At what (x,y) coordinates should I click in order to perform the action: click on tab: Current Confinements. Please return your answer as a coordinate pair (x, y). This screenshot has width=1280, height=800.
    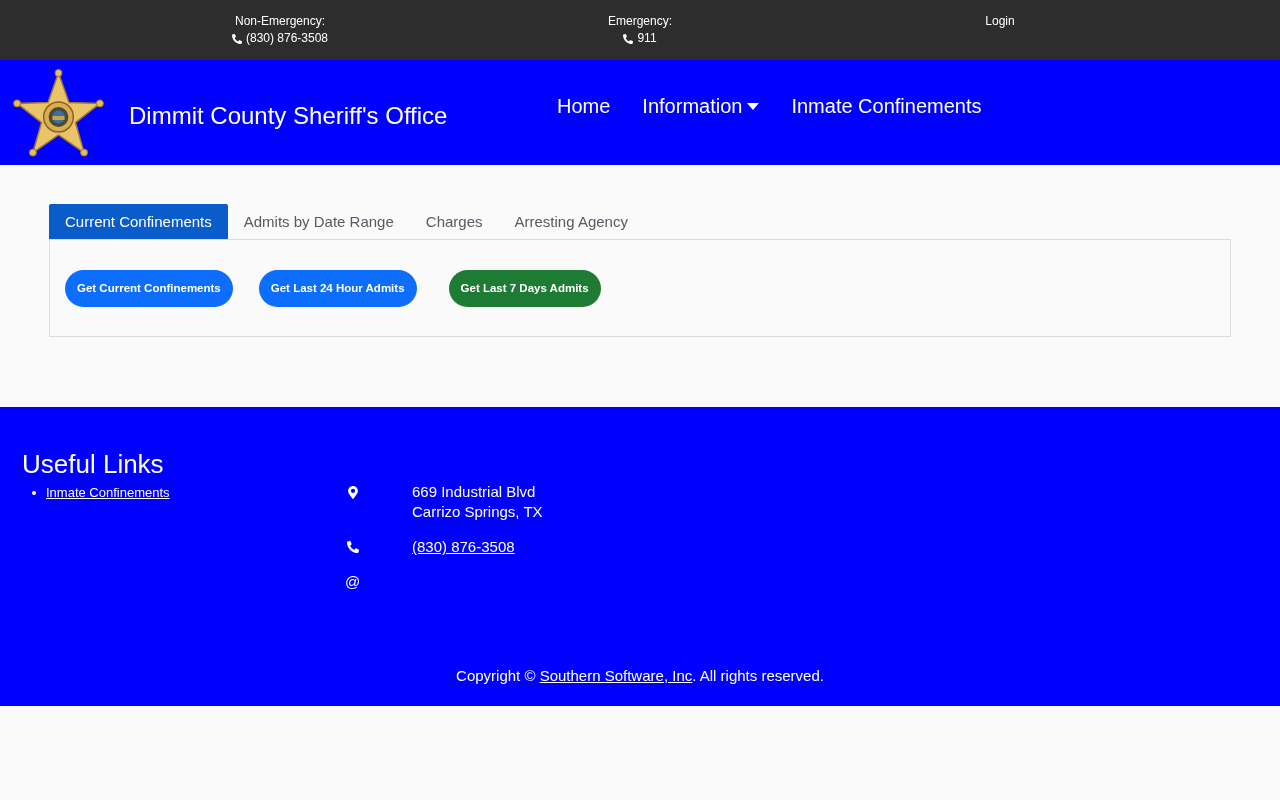
    Looking at the image, I should click on (138, 221).